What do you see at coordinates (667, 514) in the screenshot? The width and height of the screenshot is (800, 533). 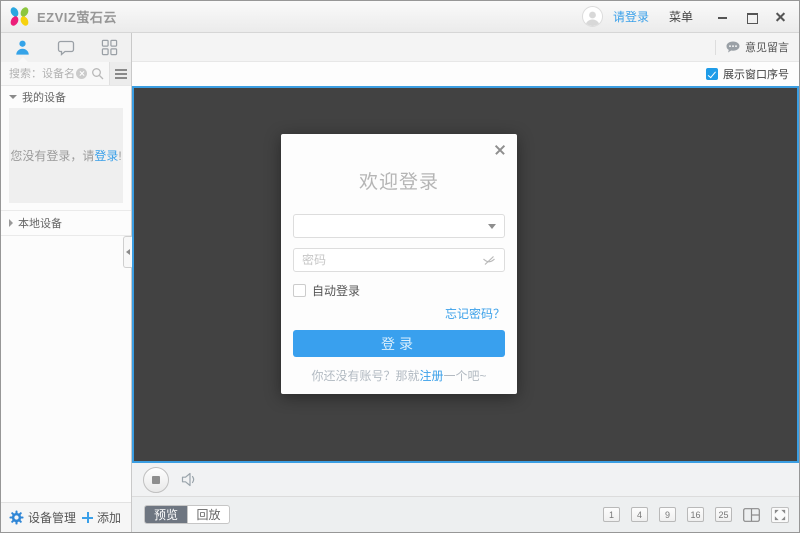 I see `layout-button-9: 9` at bounding box center [667, 514].